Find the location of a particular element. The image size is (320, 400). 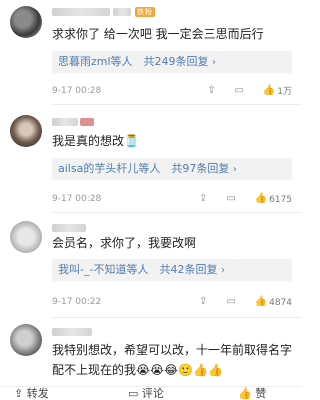

like-count: 4874 is located at coordinates (280, 302).